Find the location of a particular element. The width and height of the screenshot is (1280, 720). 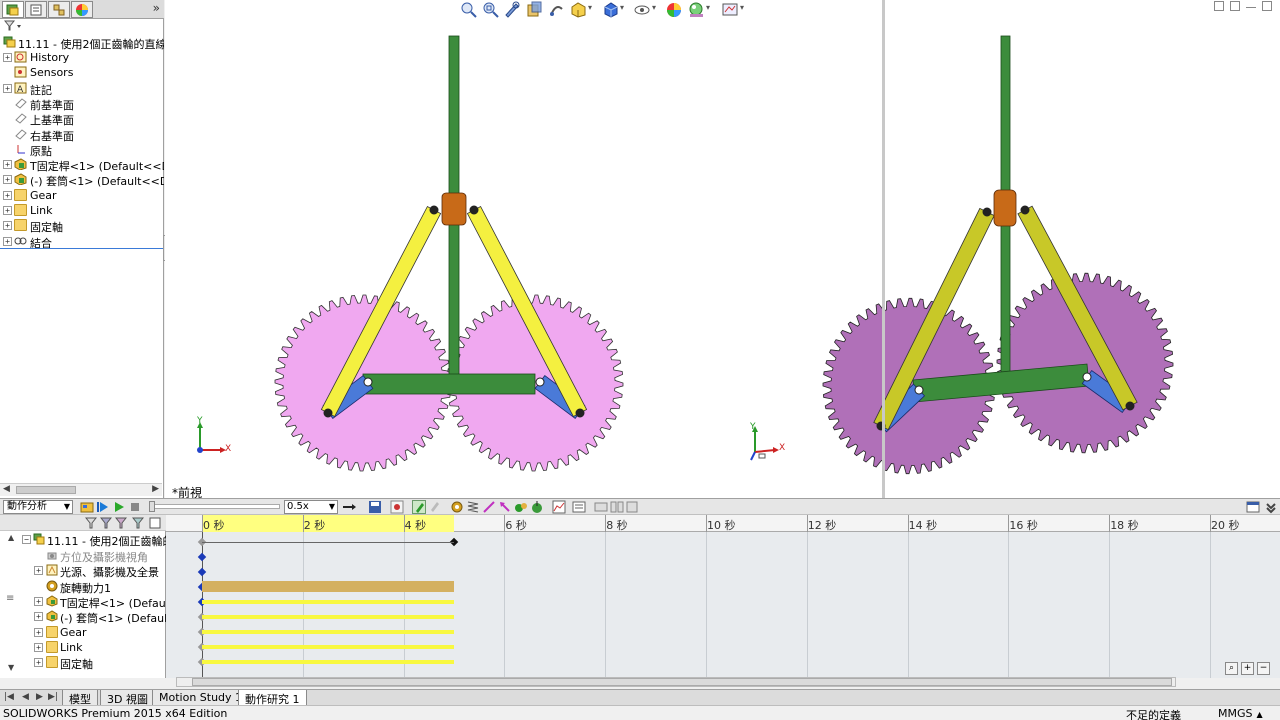

configuration-manager-tab is located at coordinates (59, 9).